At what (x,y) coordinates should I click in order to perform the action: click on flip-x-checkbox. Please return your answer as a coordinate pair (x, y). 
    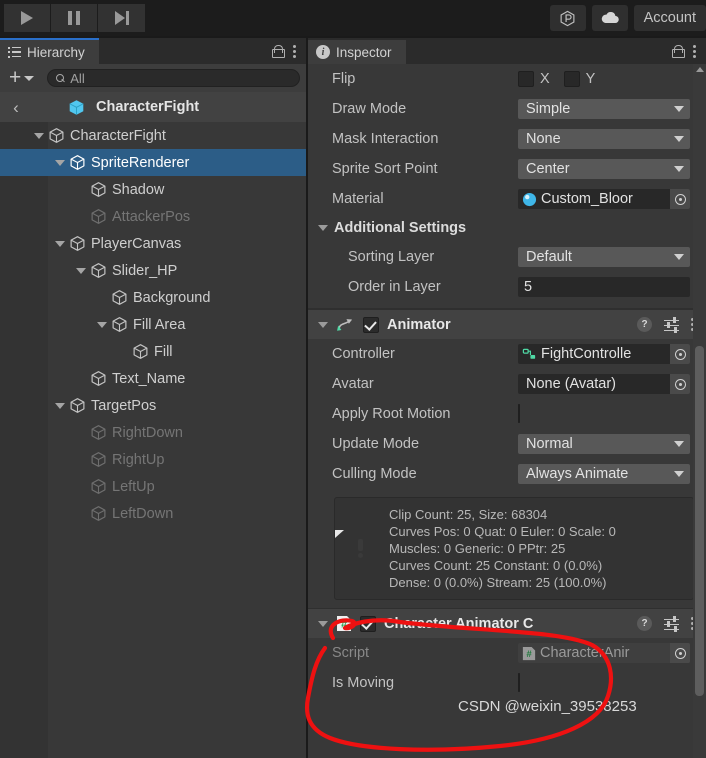
    Looking at the image, I should click on (526, 79).